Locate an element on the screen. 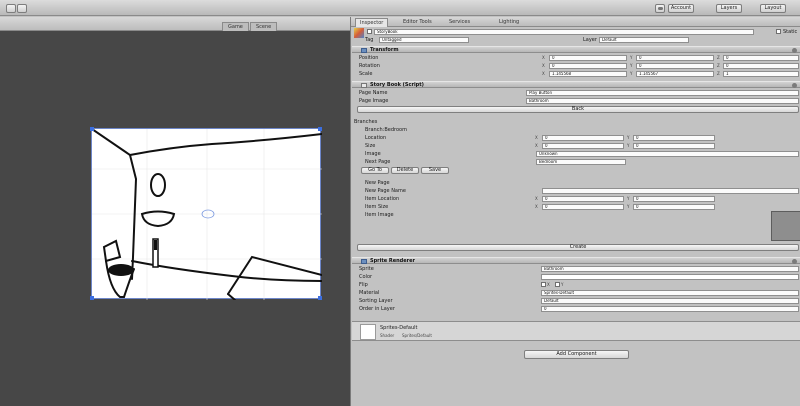 Image resolution: width=800 pixels, height=406 pixels. tab-scene: Scene is located at coordinates (264, 26).